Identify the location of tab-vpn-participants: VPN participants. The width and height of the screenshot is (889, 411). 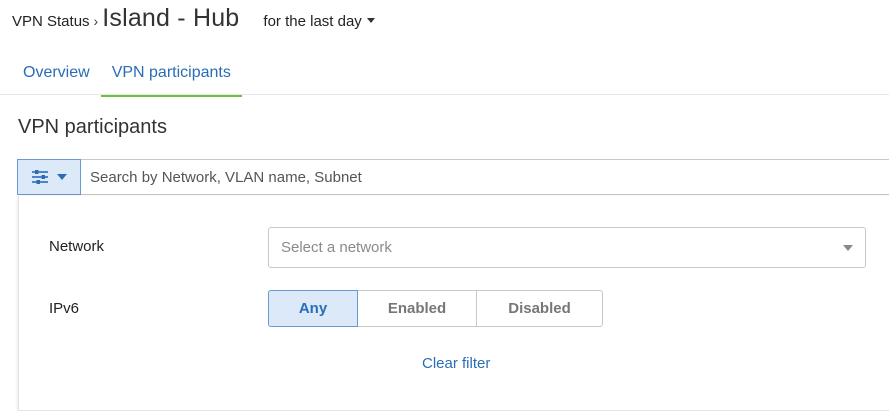
(171, 76).